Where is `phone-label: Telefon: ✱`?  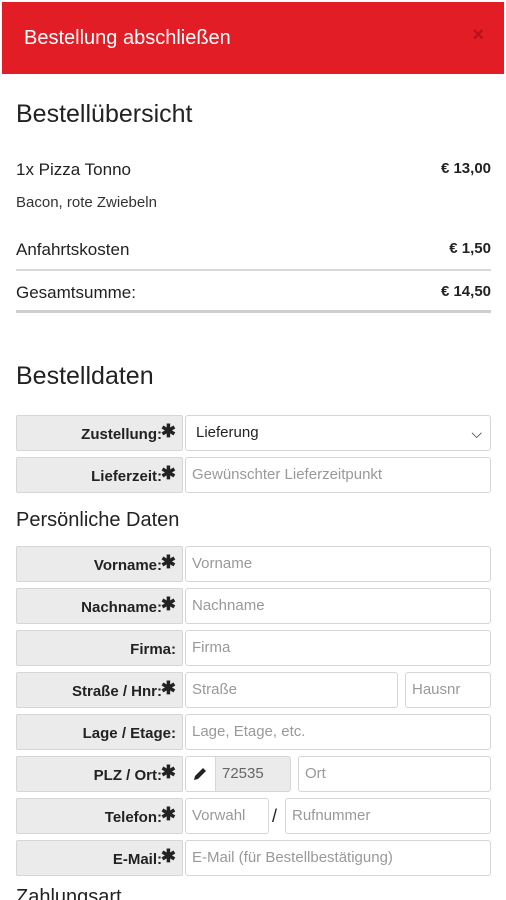 phone-label: Telefon: ✱ is located at coordinates (99, 816).